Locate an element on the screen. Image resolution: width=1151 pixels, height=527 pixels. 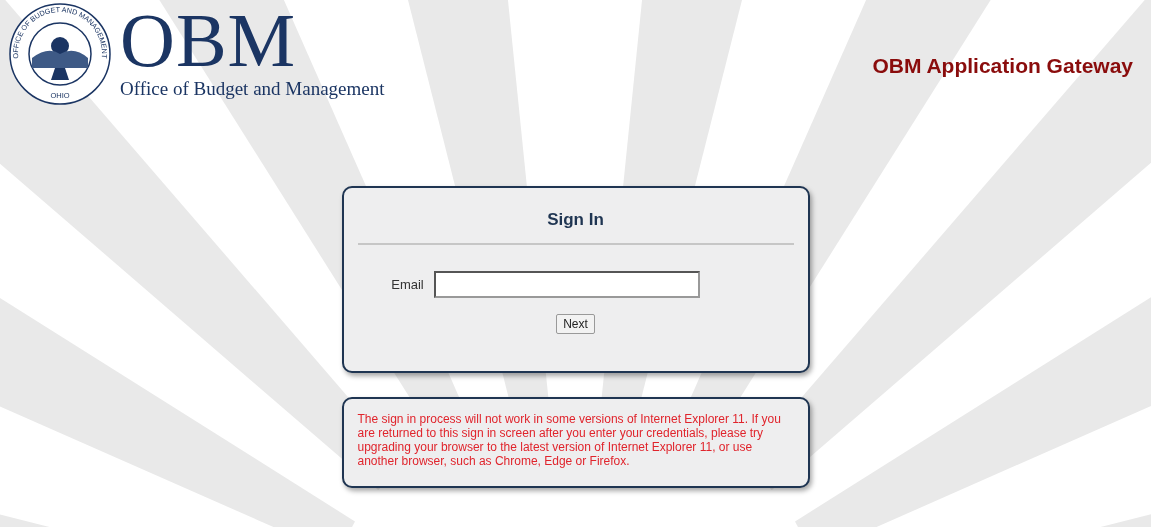
email-field is located at coordinates (566, 284).